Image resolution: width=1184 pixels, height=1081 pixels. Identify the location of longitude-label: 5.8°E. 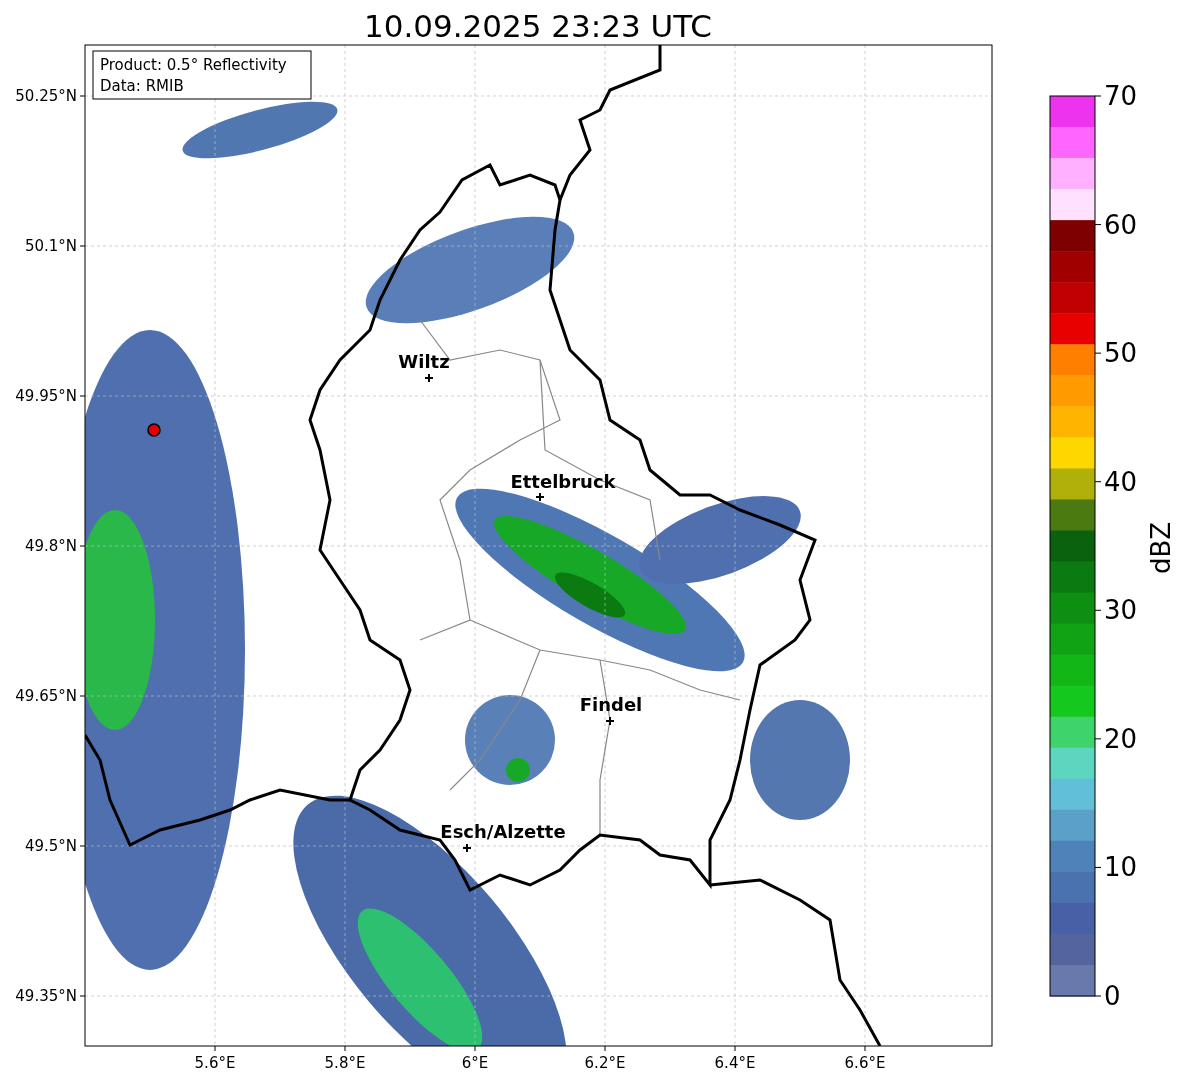
(345, 1063).